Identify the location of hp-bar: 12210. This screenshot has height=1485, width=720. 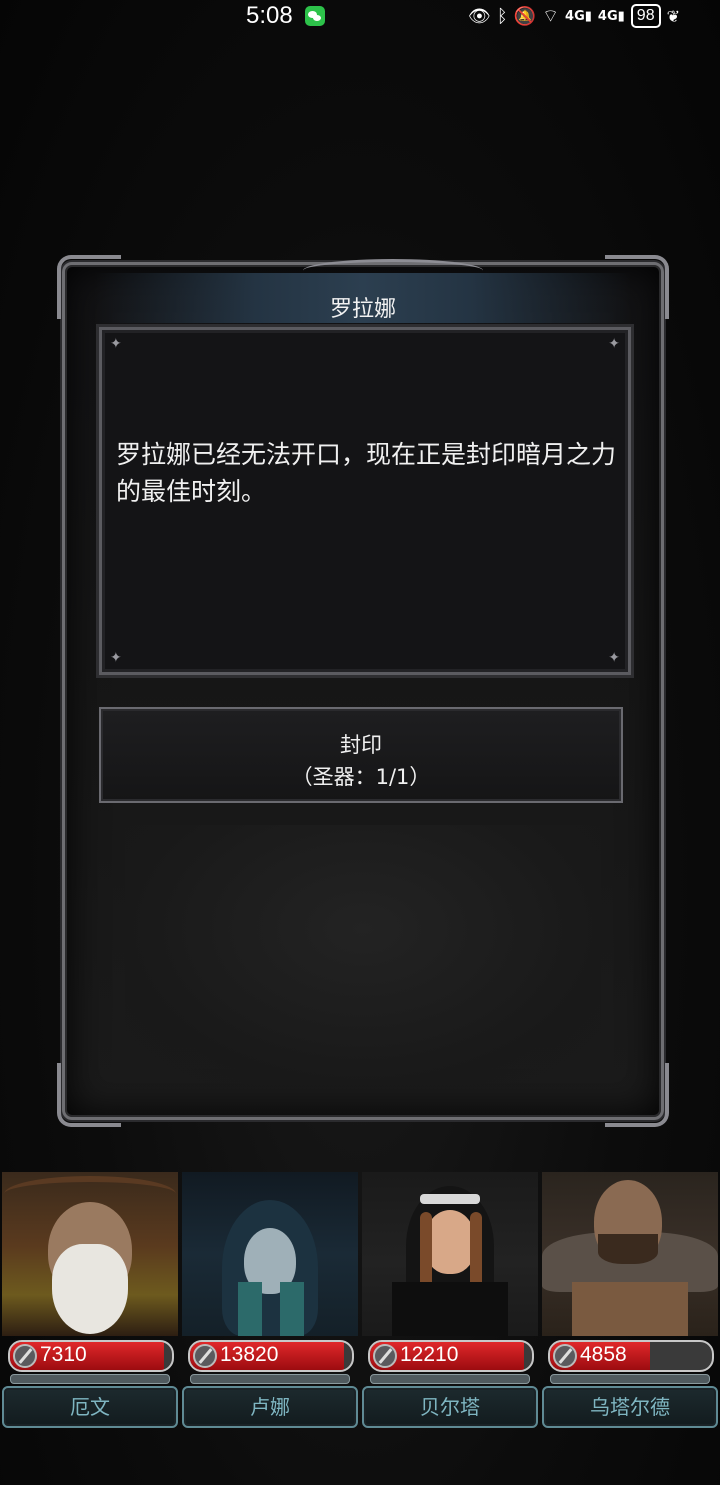
(451, 1356).